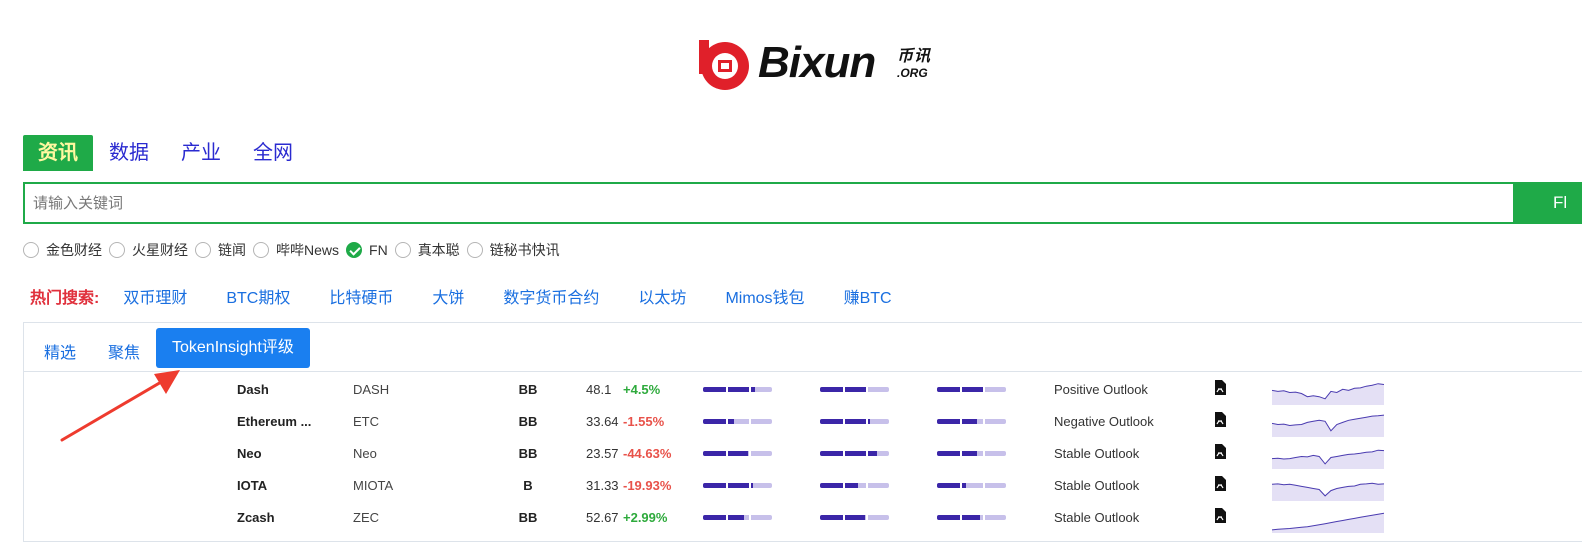  What do you see at coordinates (817, 62) in the screenshot?
I see `logo-text: Bixun` at bounding box center [817, 62].